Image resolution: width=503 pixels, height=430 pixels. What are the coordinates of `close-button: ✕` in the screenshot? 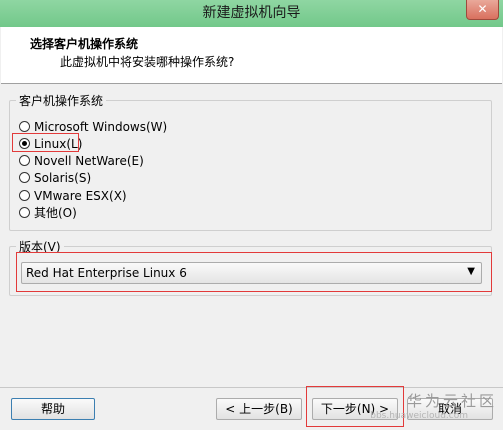 It's located at (482, 10).